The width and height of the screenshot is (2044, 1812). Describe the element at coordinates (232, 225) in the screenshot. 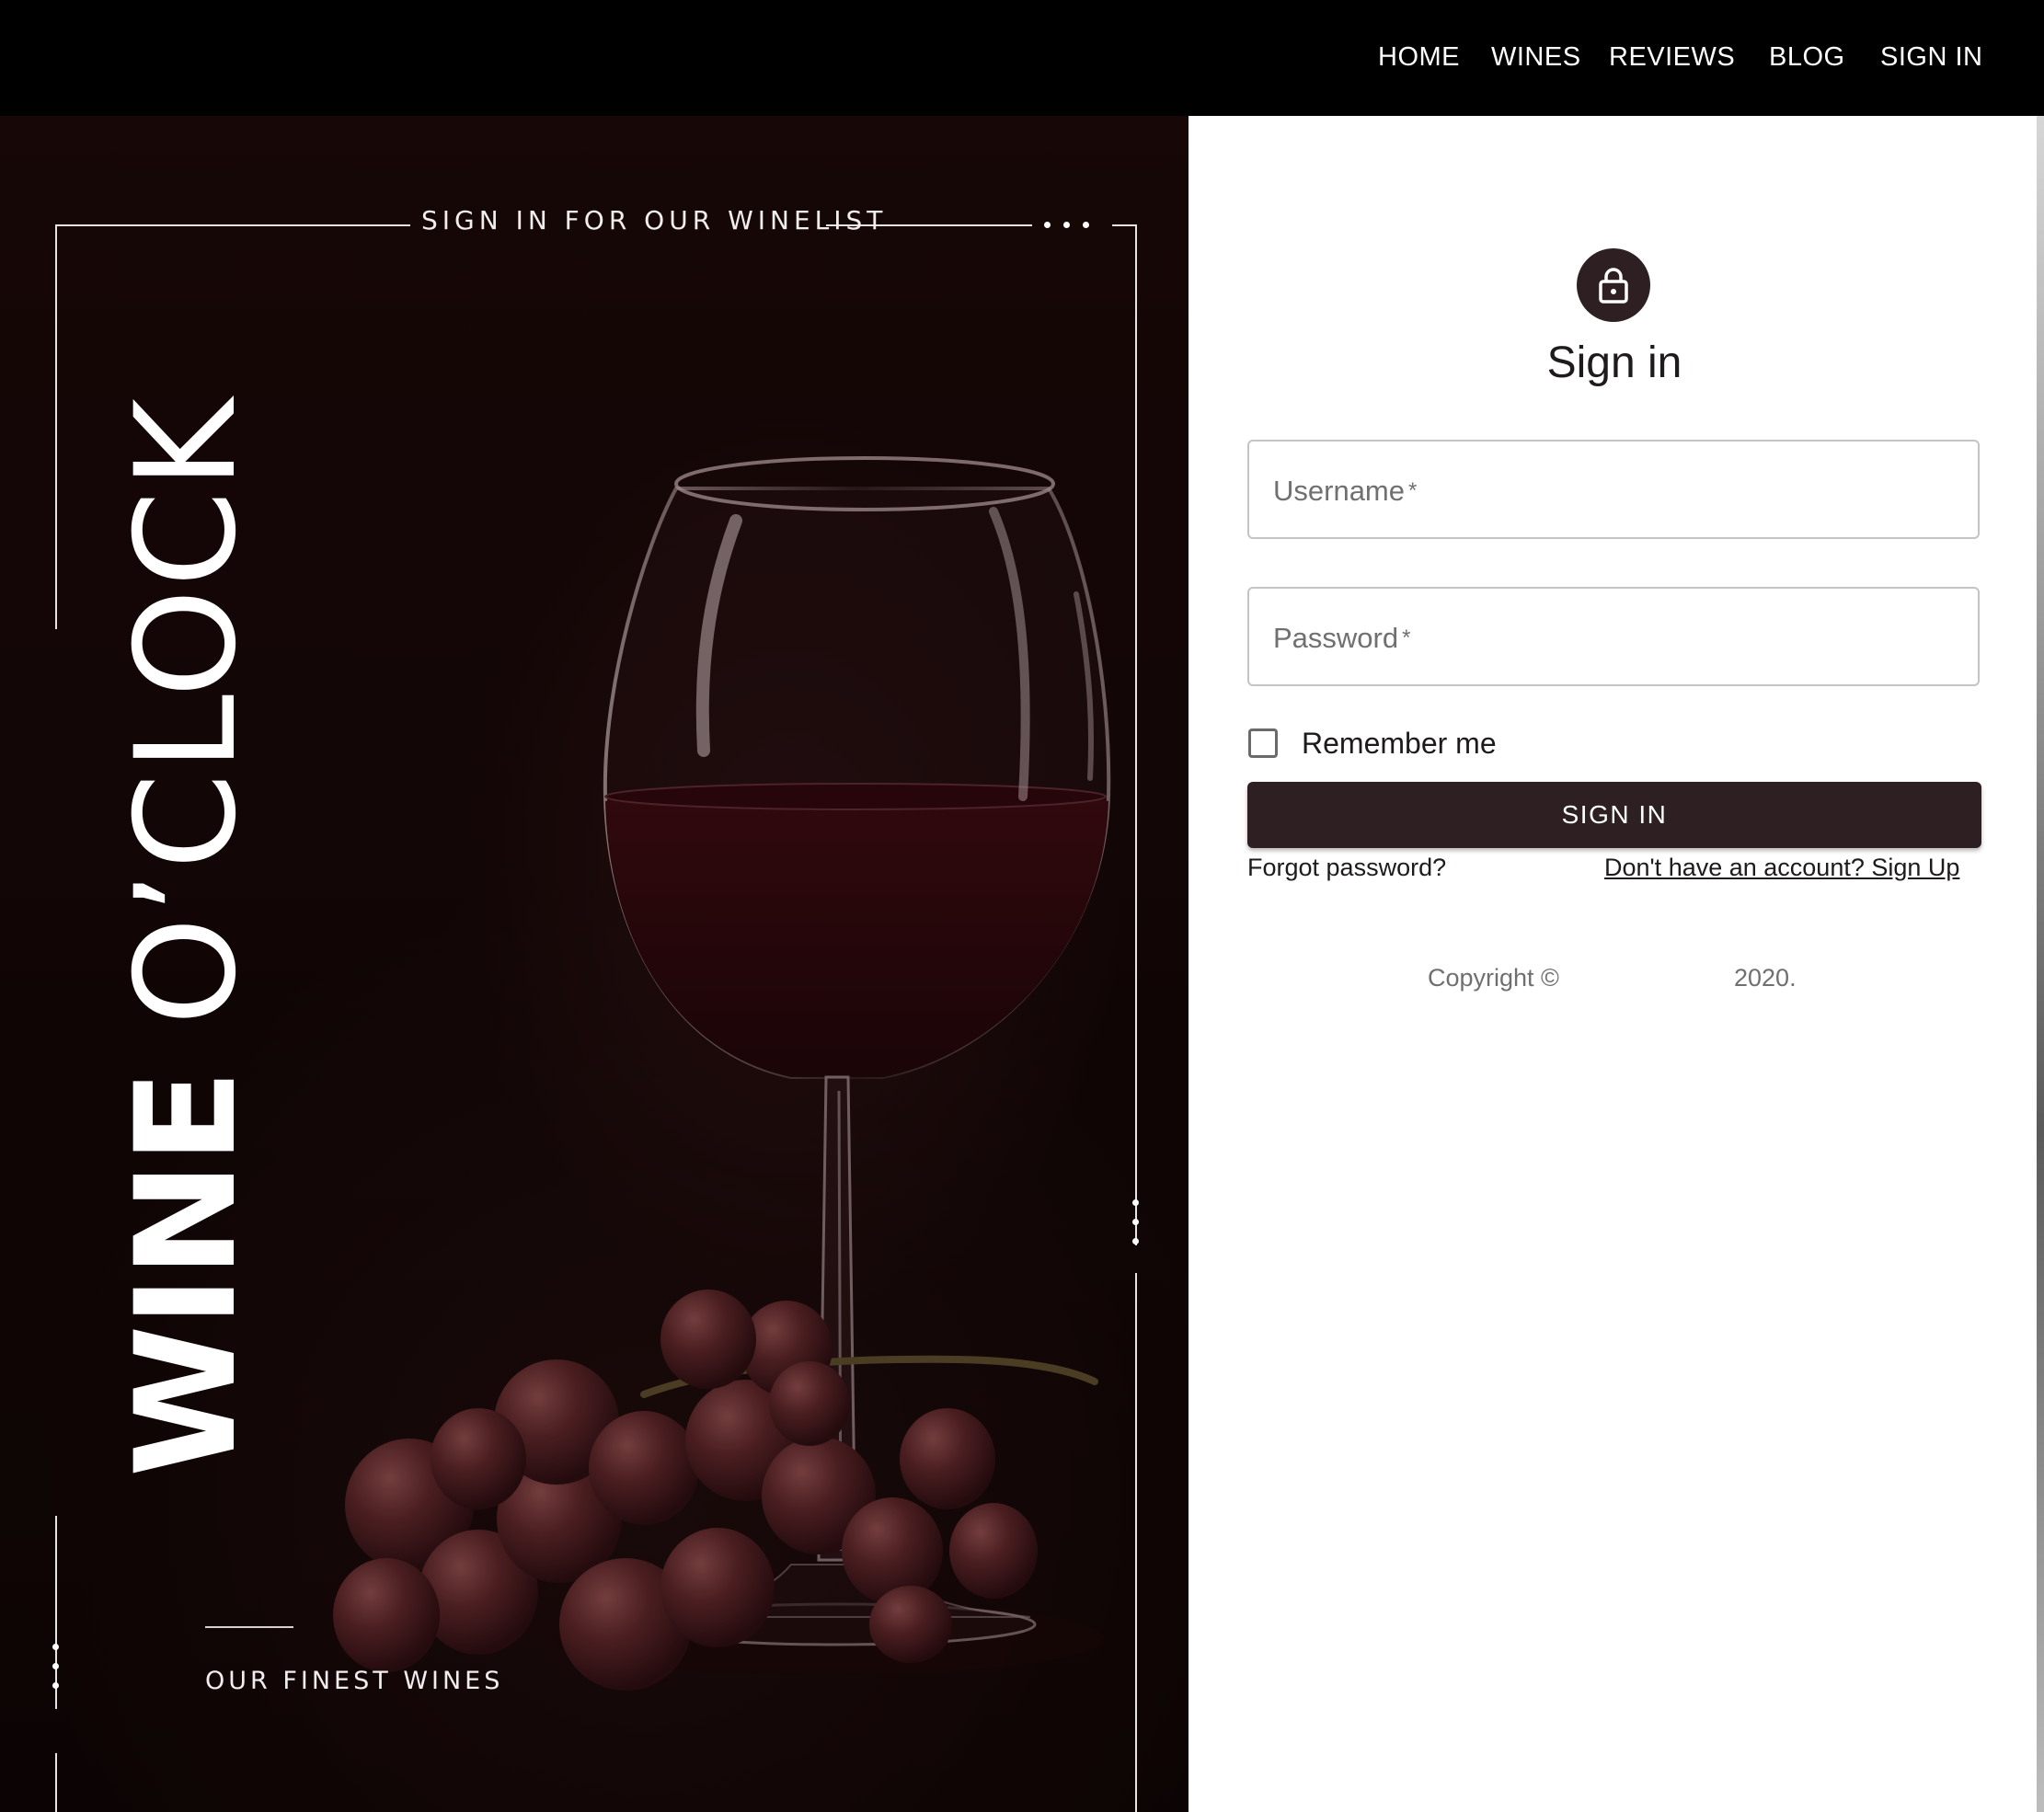

I see `frame-top-left-line` at that location.